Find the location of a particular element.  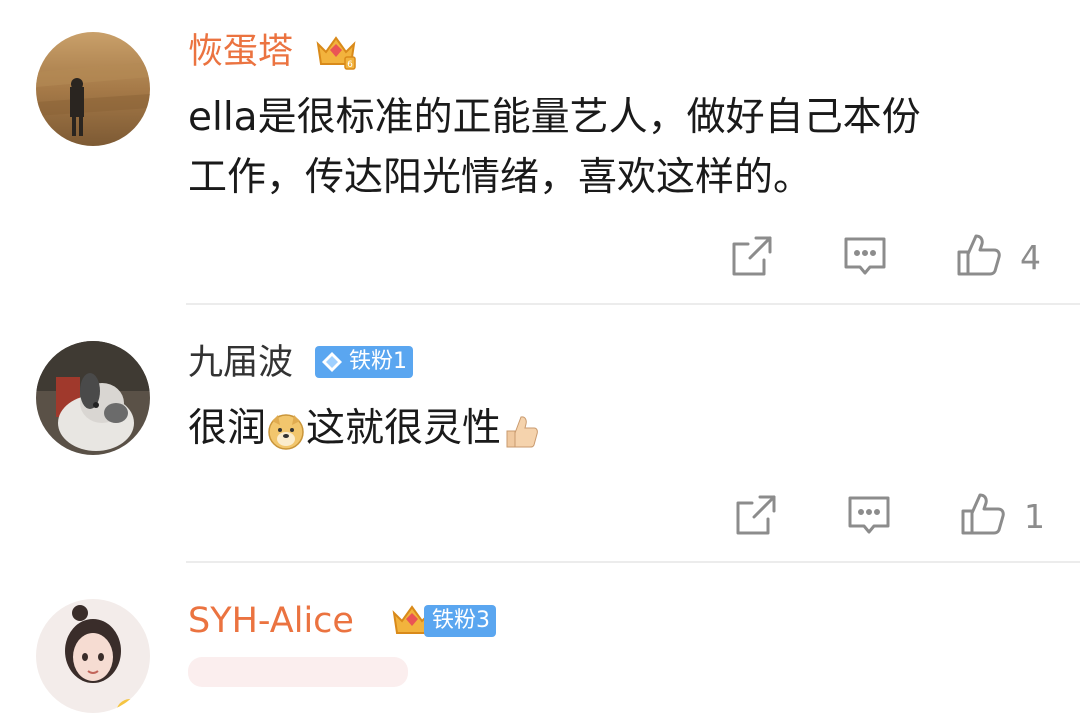

doge-emoji-icon is located at coordinates (286, 431).